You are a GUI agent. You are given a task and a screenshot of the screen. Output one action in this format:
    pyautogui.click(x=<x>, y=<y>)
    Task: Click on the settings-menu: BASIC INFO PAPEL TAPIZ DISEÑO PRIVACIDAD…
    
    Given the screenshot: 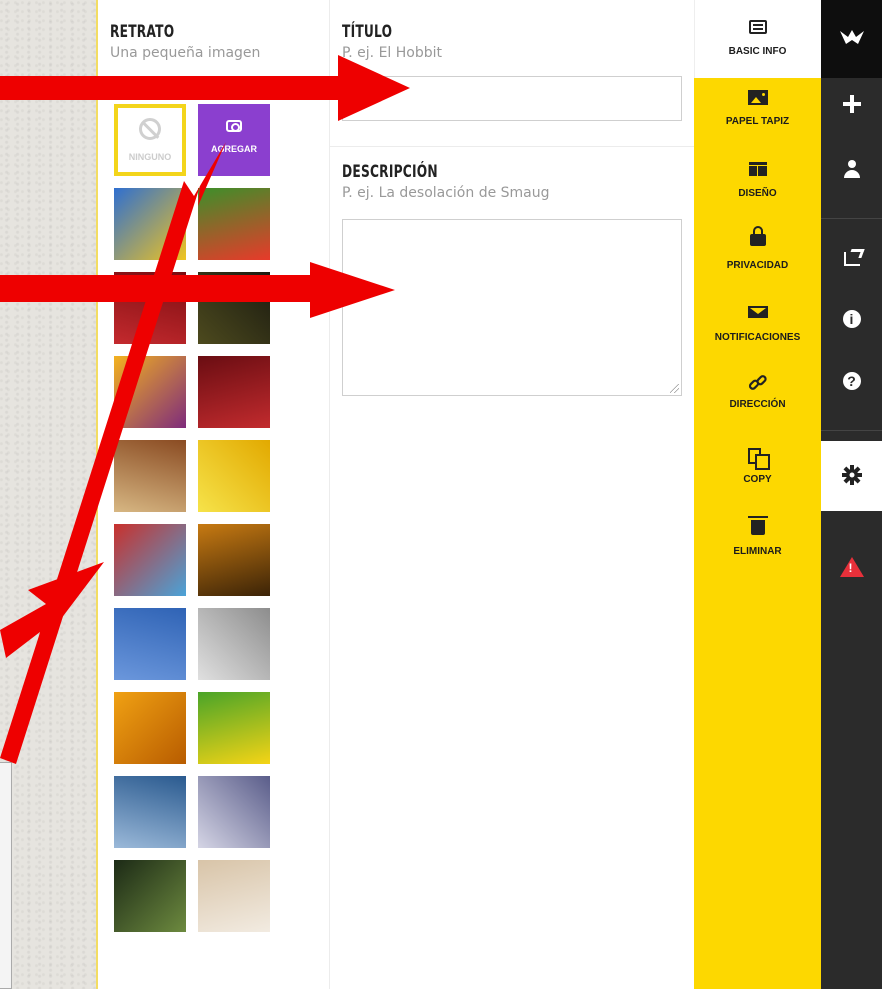 What is the action you would take?
    pyautogui.click(x=757, y=494)
    